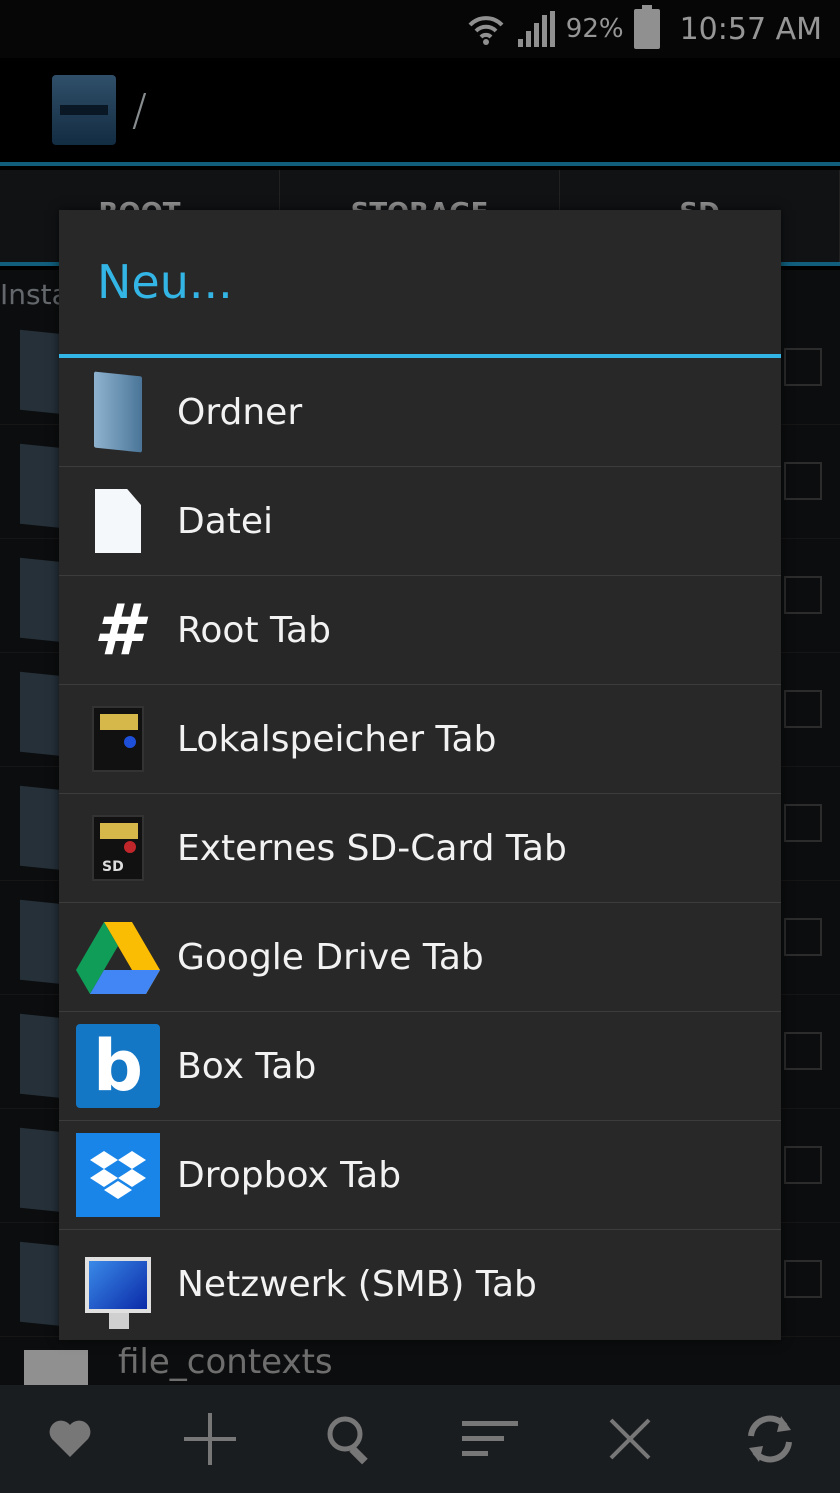  What do you see at coordinates (420, 1066) in the screenshot?
I see `menu-item-box-tab: b Box Tab` at bounding box center [420, 1066].